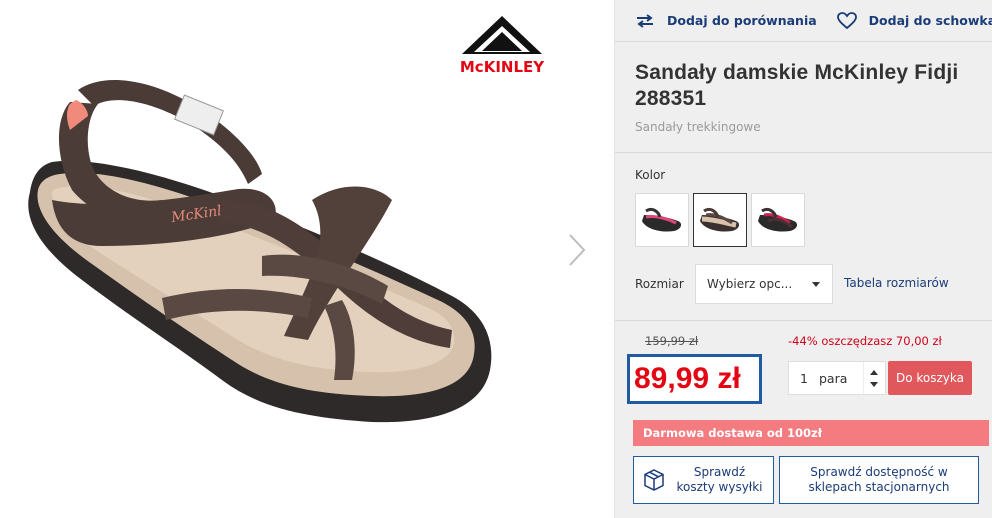 This screenshot has height=518, width=992. I want to click on check-shipping-cost-button: Sprawdź koszty wysyłki, so click(703, 480).